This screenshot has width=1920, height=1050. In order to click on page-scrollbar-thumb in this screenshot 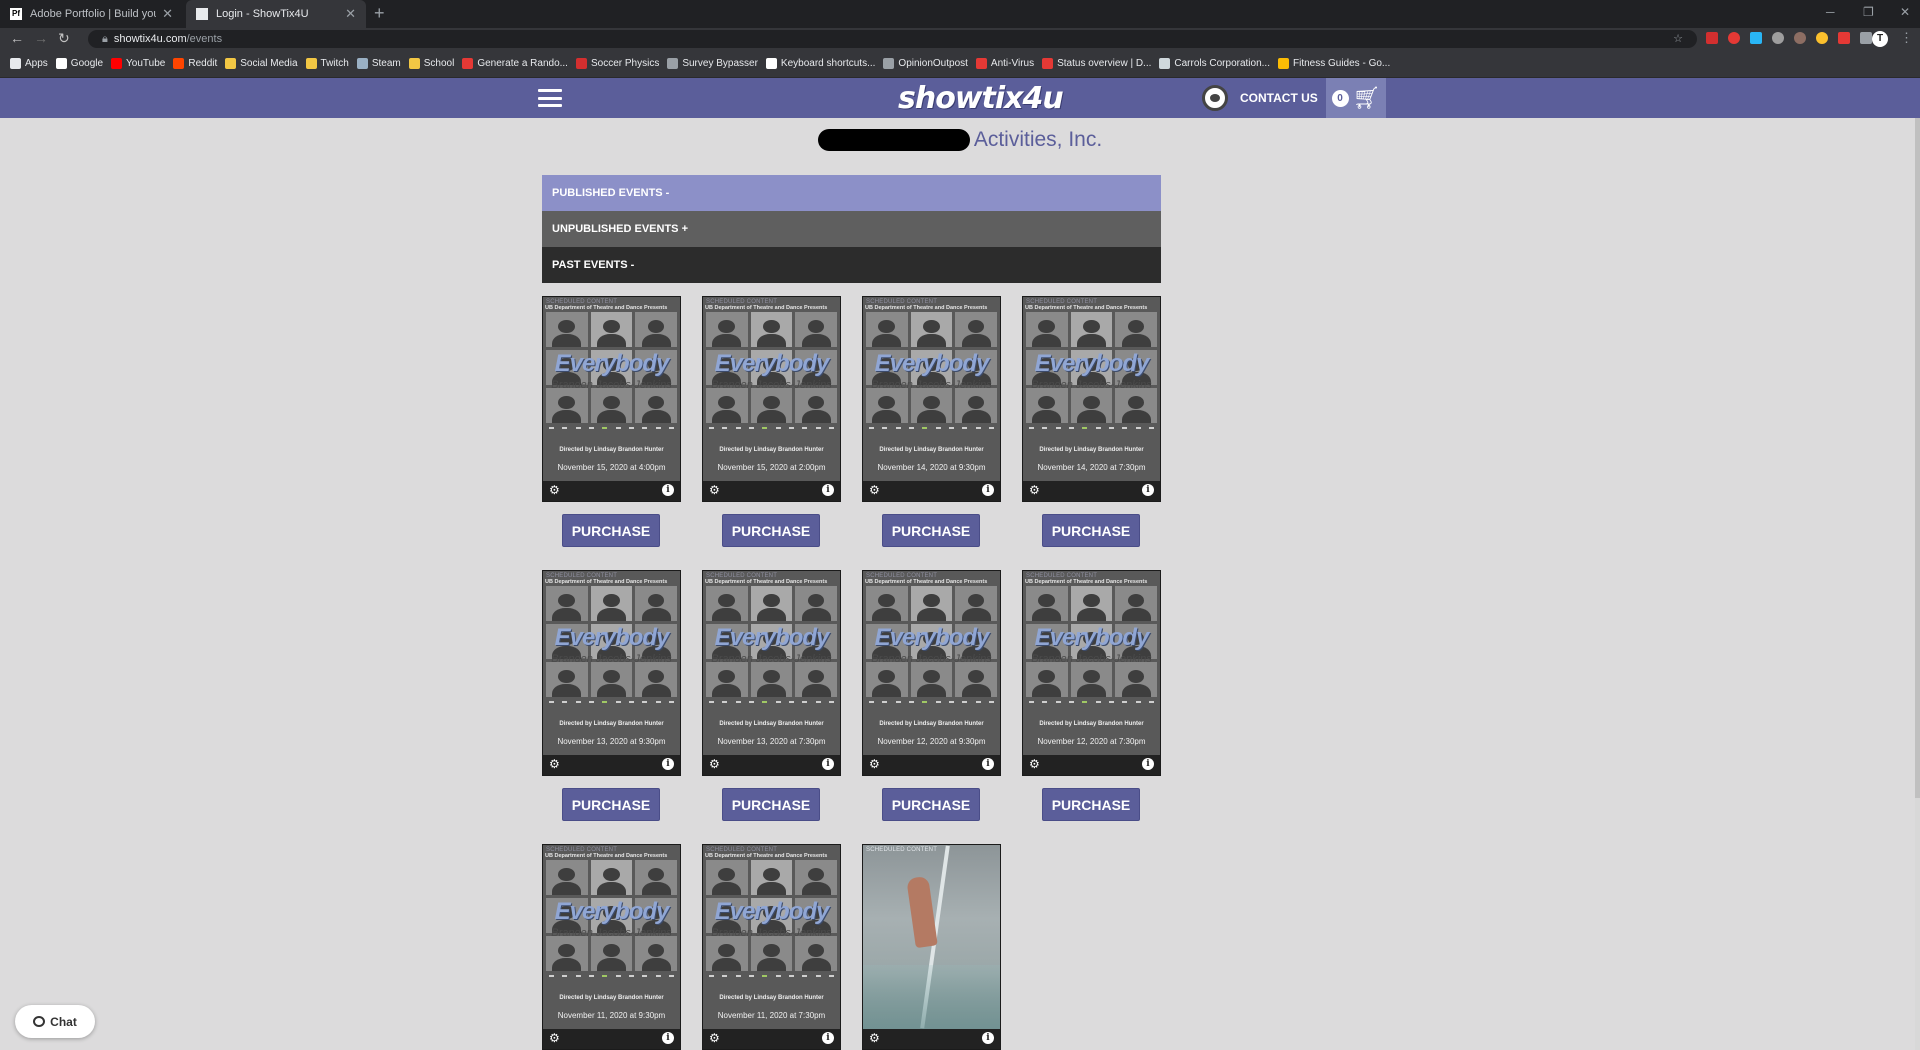, I will do `click(1917, 458)`.